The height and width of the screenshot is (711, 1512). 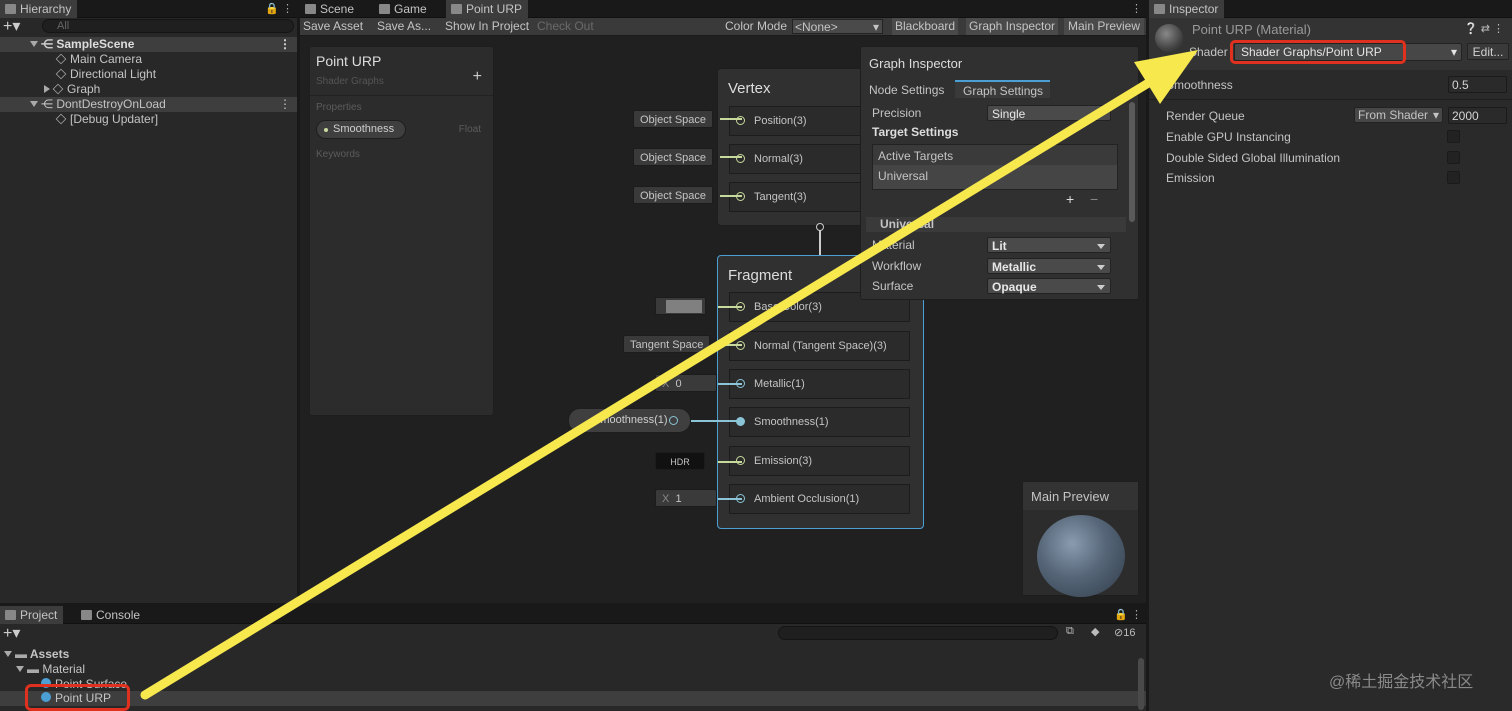 I want to click on double-sided-gi-checkbox, so click(x=1453, y=157).